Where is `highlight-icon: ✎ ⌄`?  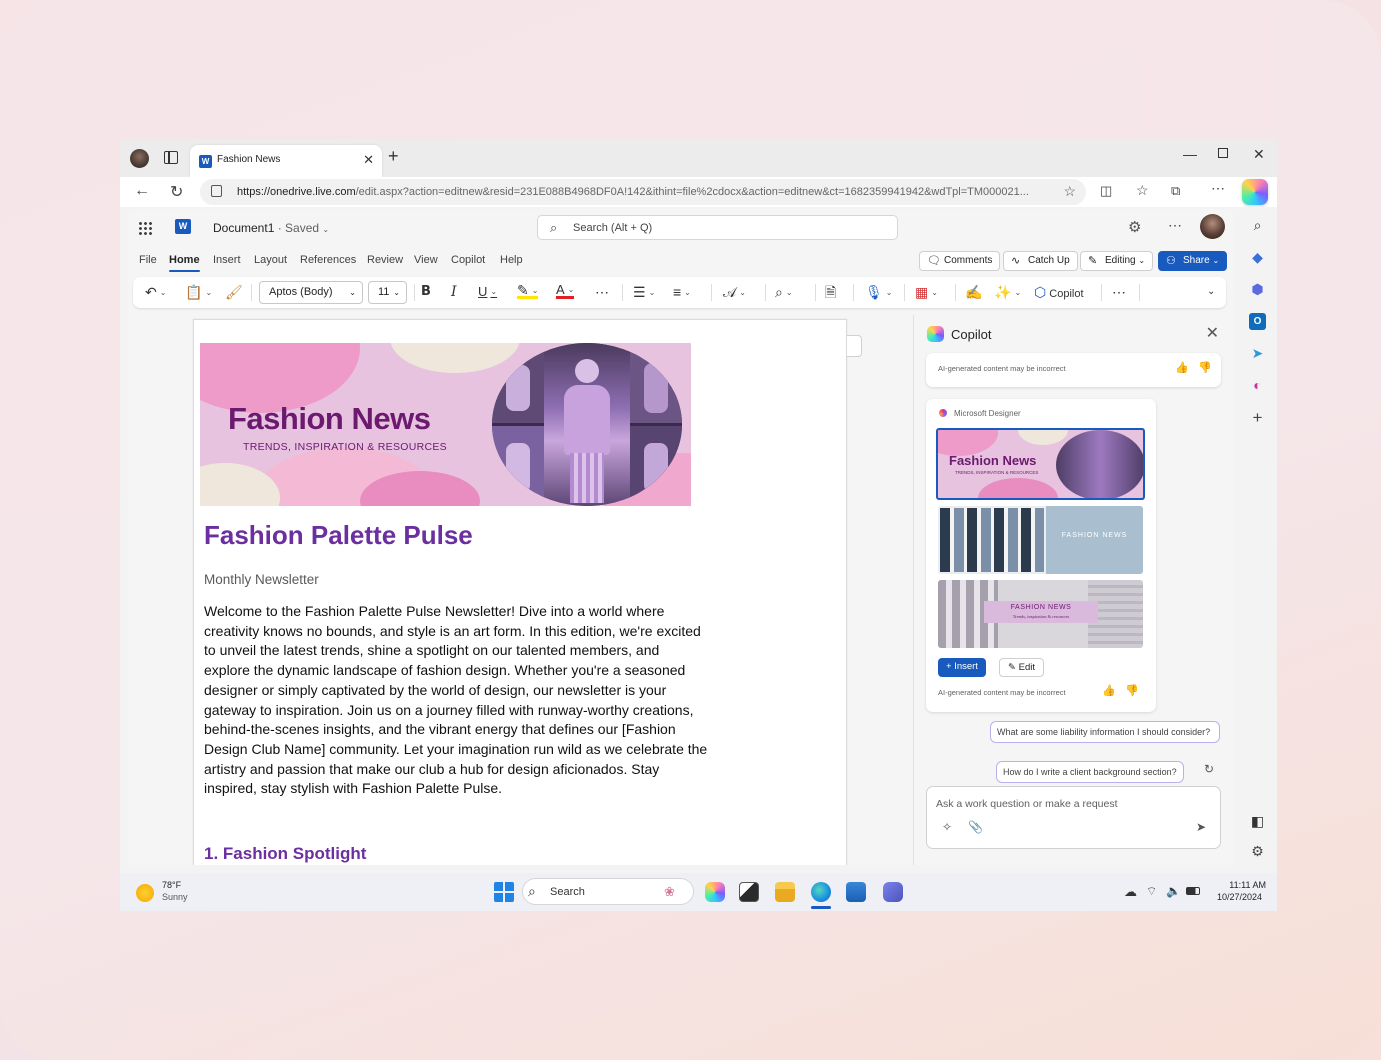
highlight-icon: ✎ ⌄ is located at coordinates (528, 291).